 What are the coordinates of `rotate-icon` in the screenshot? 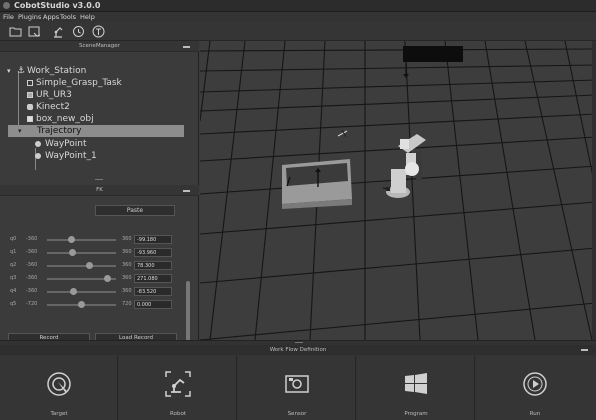 It's located at (78, 31).